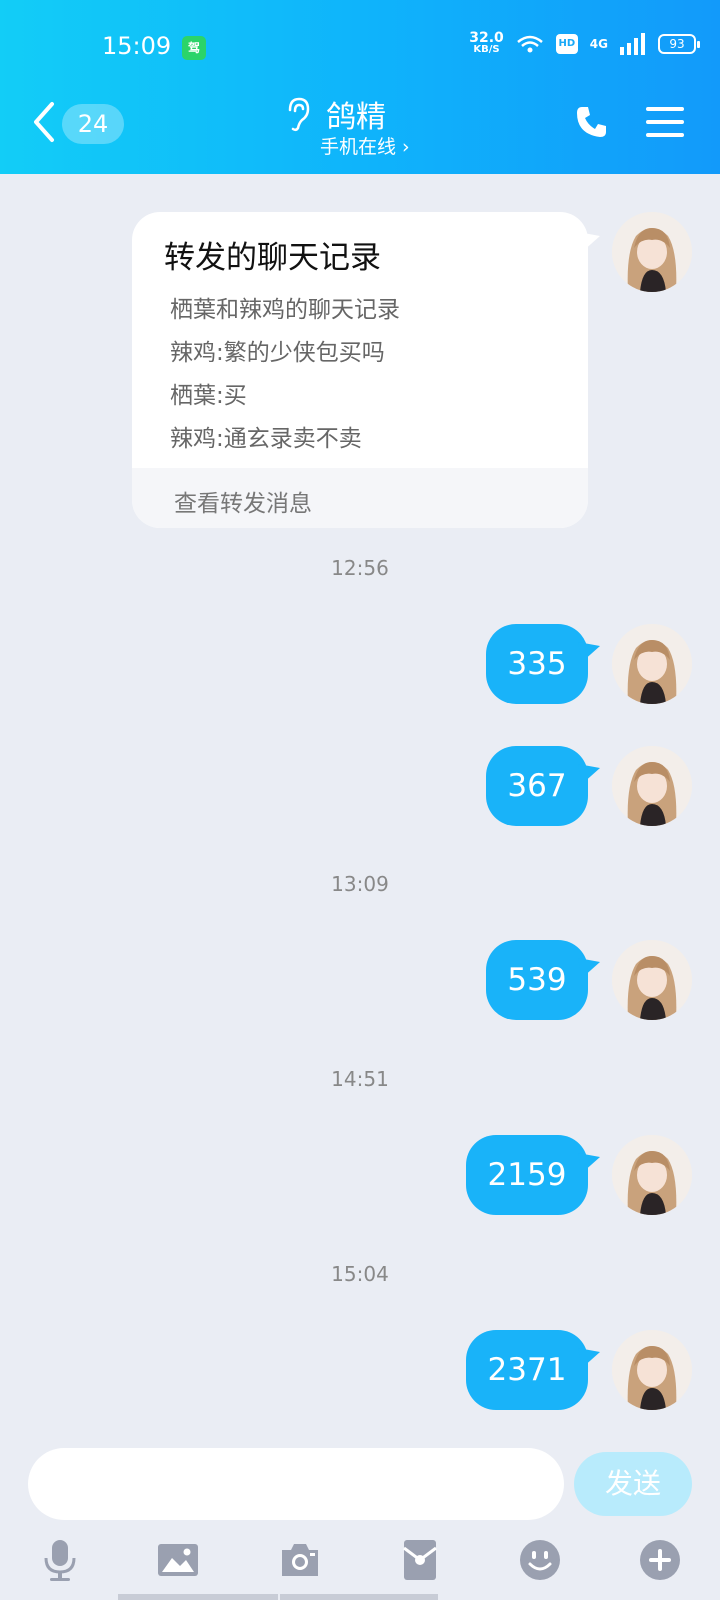 The width and height of the screenshot is (720, 1600). I want to click on wifi-icon, so click(529, 44).